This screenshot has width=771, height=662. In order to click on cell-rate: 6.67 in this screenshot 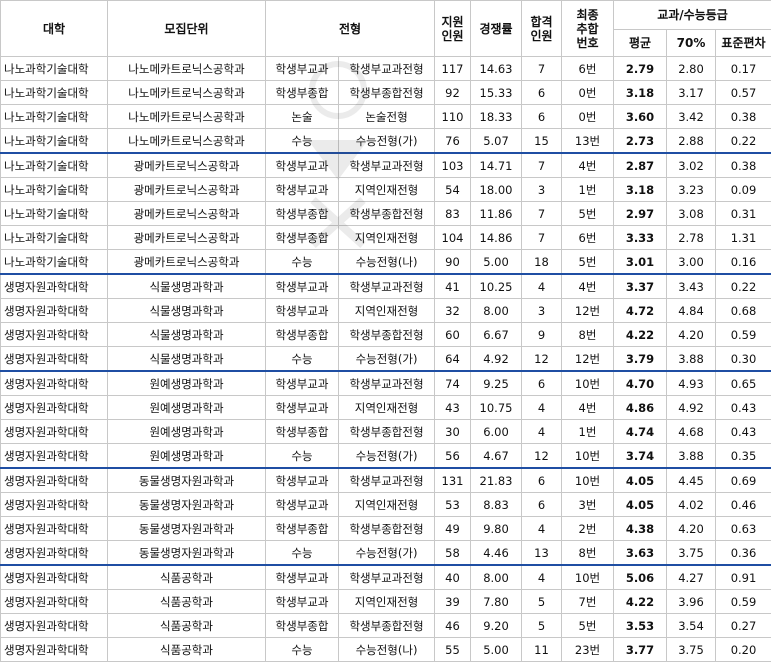, I will do `click(496, 335)`.